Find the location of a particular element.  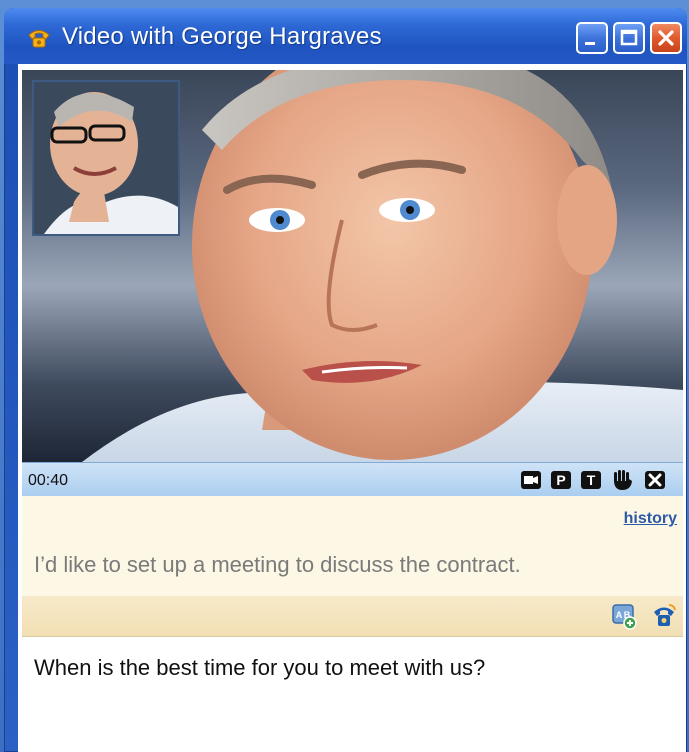

input-toolbar: A B is located at coordinates (352, 616).